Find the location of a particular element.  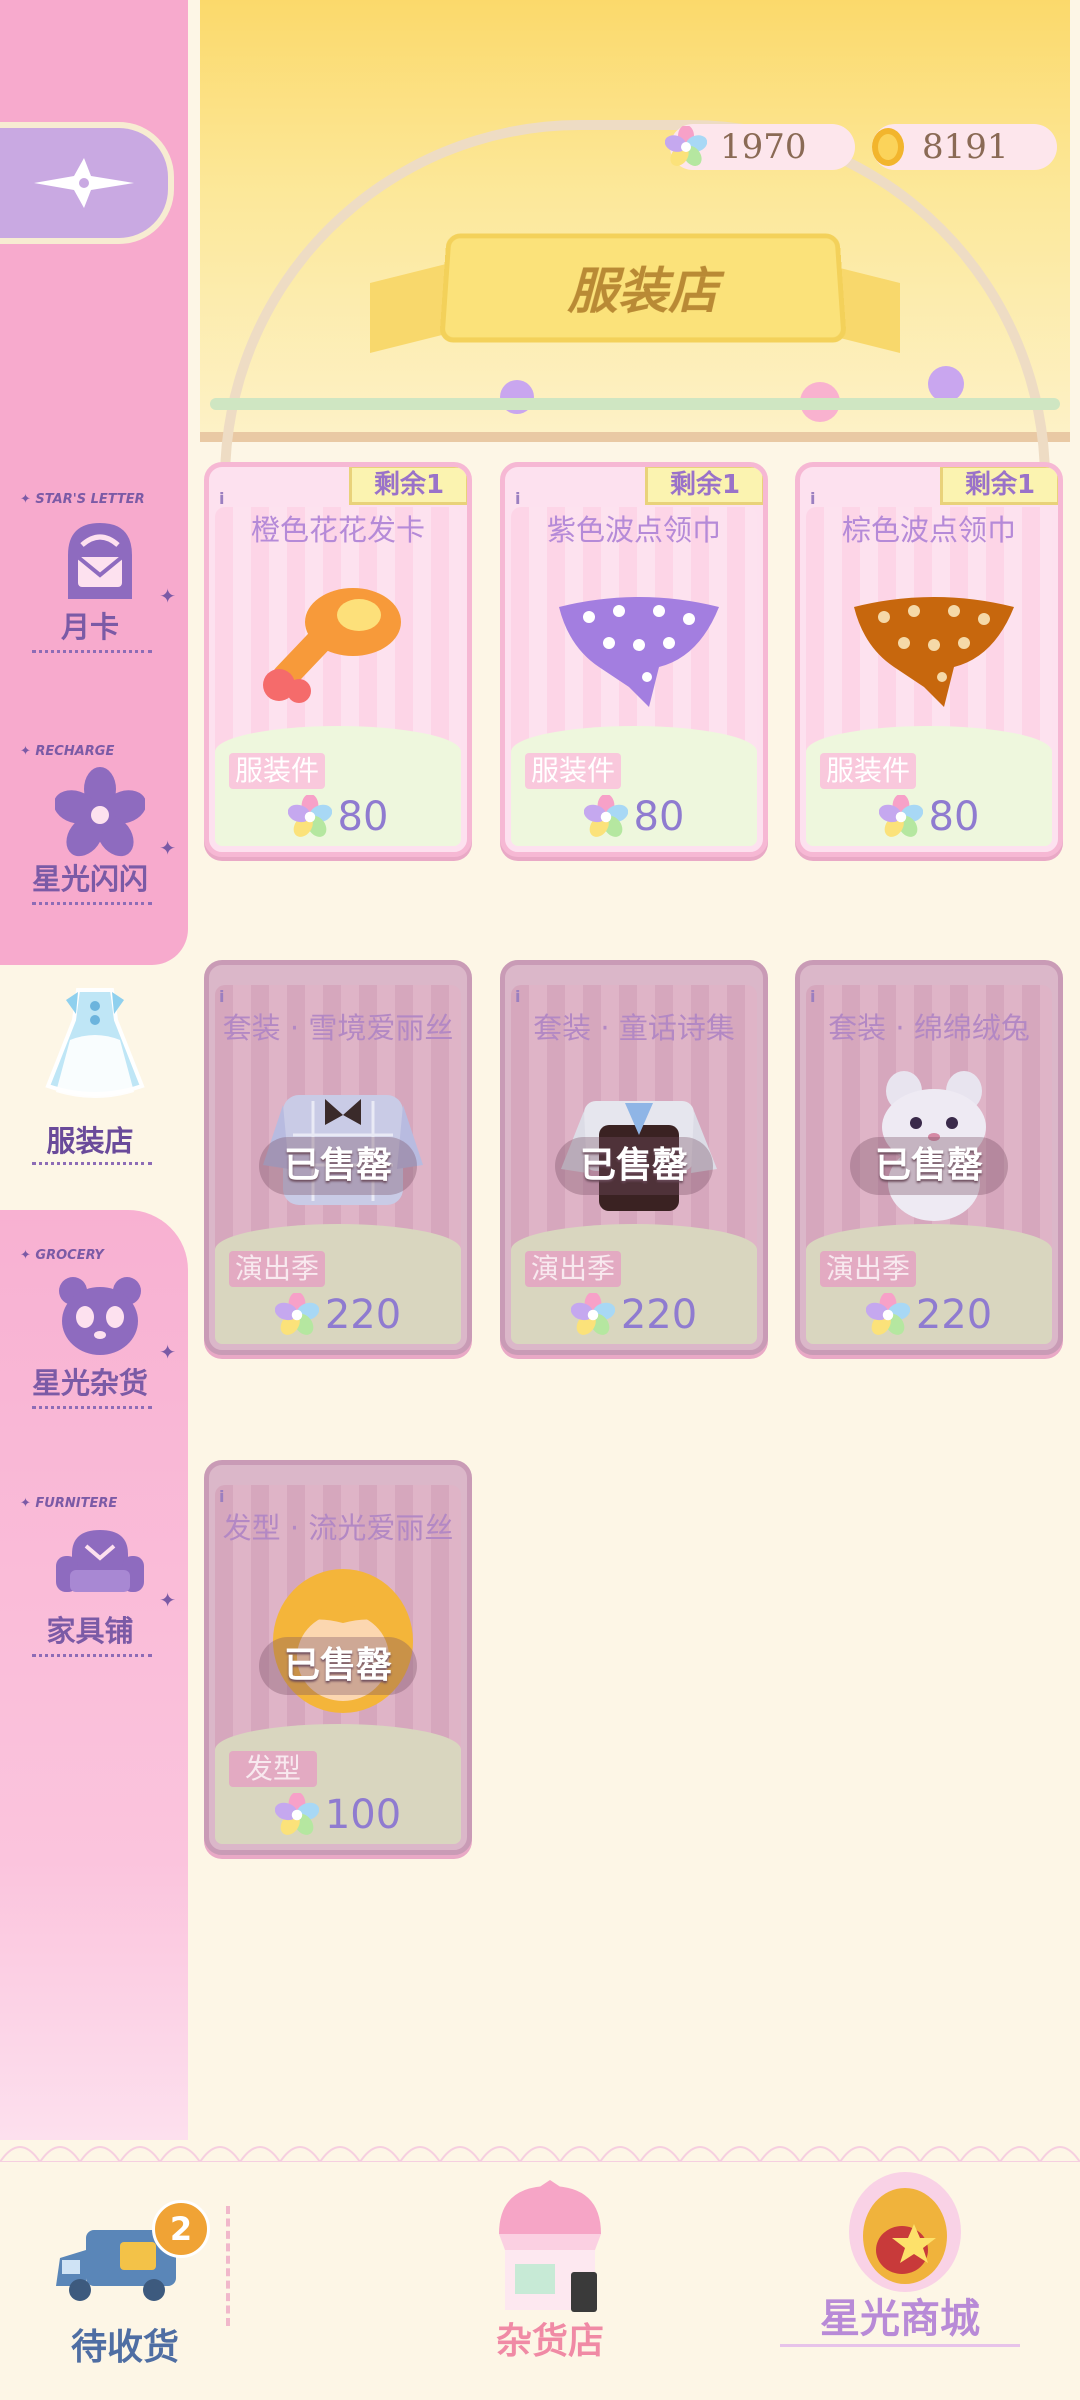

item-price: 100 is located at coordinates (338, 1815).